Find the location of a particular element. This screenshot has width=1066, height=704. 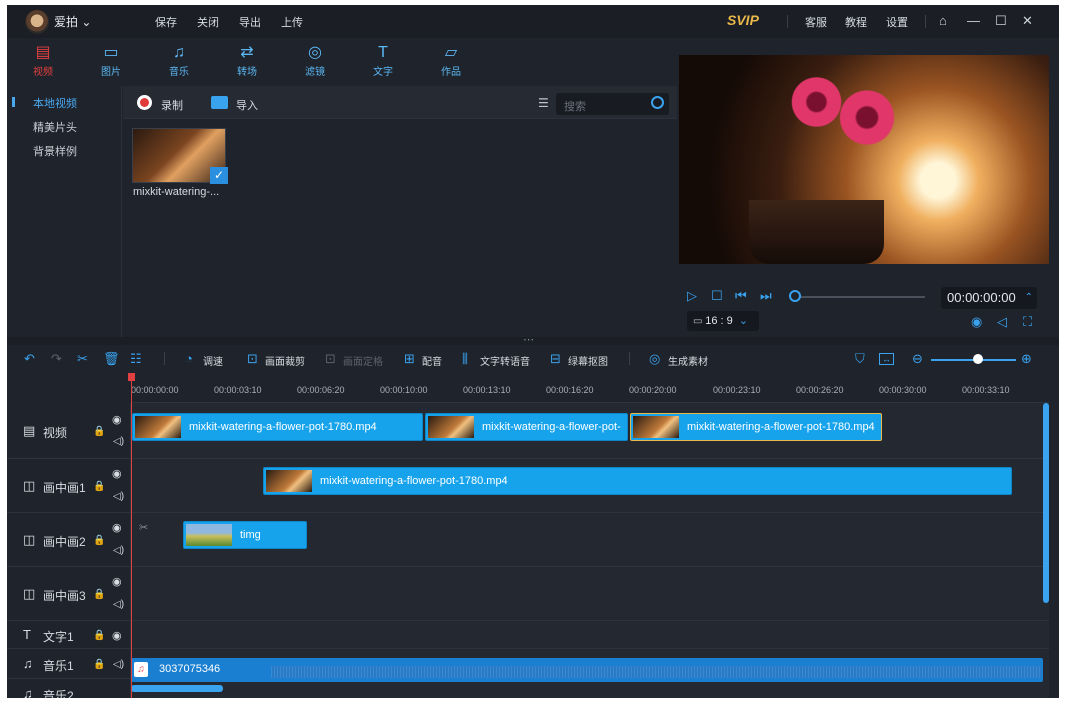

tab-video: ▤ 视频 is located at coordinates (43, 60).